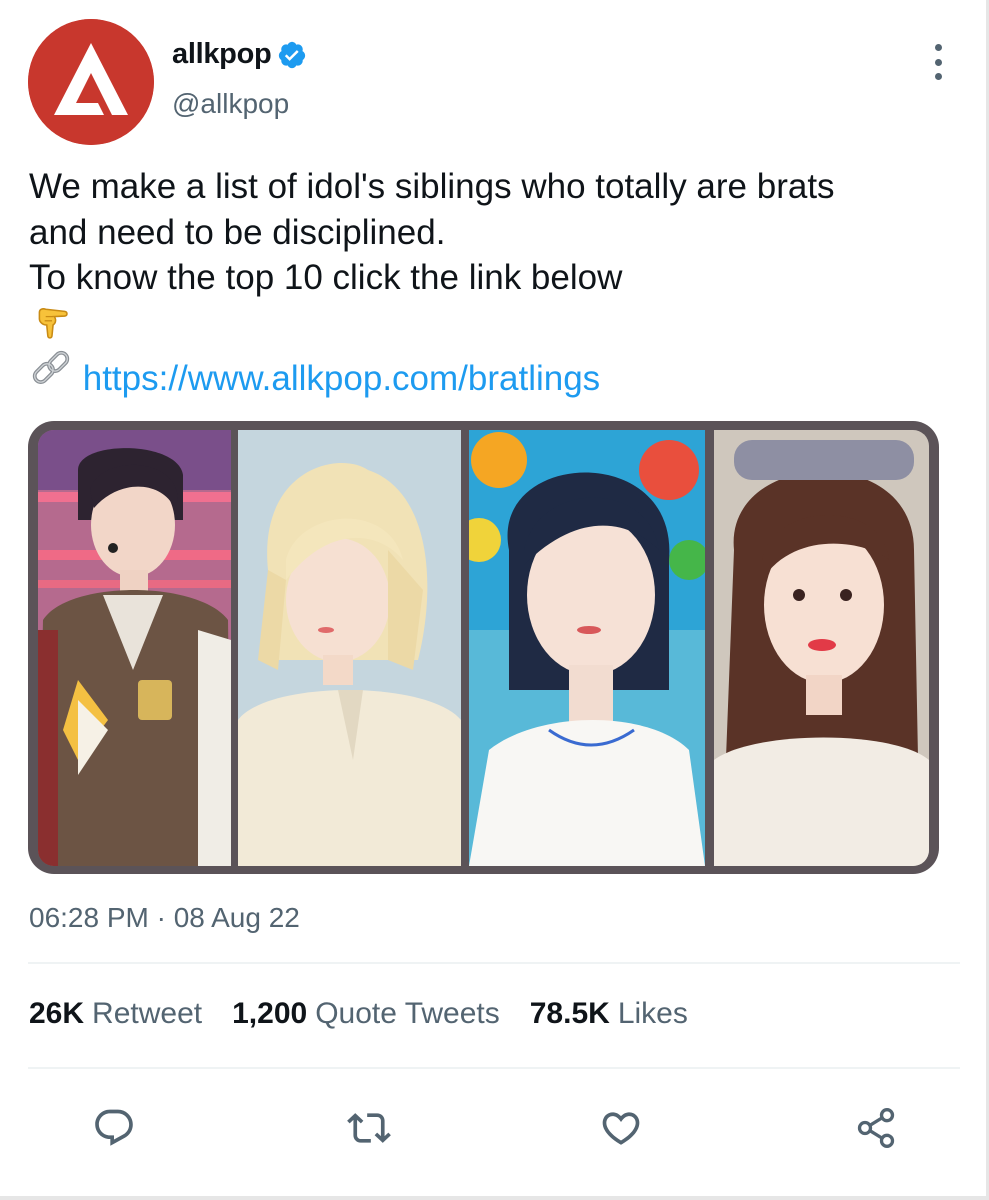 The width and height of the screenshot is (989, 1200). Describe the element at coordinates (494, 323) in the screenshot. I see `backhand-index-pointing-down-icon` at that location.